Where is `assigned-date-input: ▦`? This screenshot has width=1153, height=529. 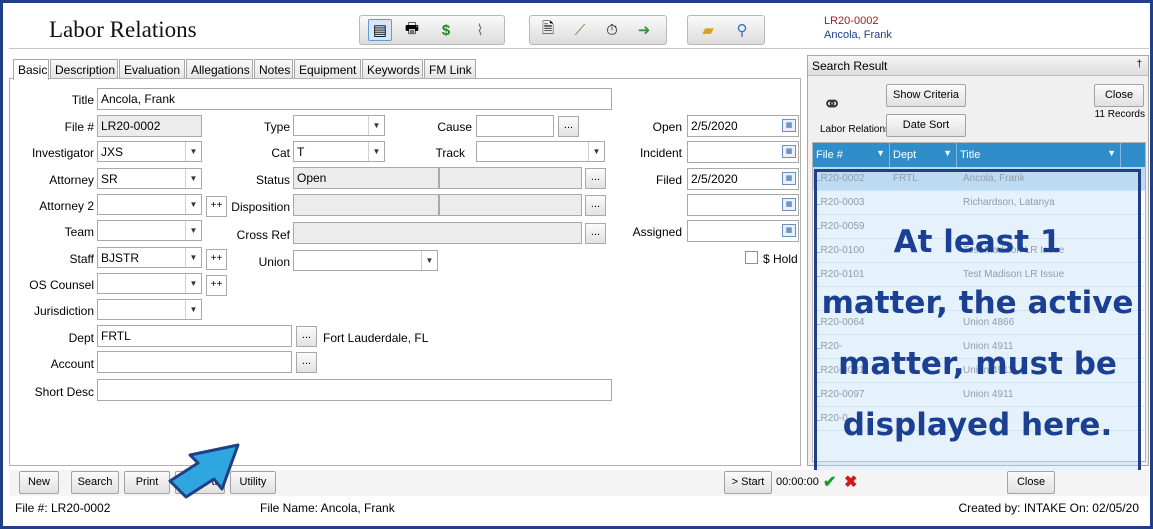
assigned-date-input: ▦ is located at coordinates (743, 231).